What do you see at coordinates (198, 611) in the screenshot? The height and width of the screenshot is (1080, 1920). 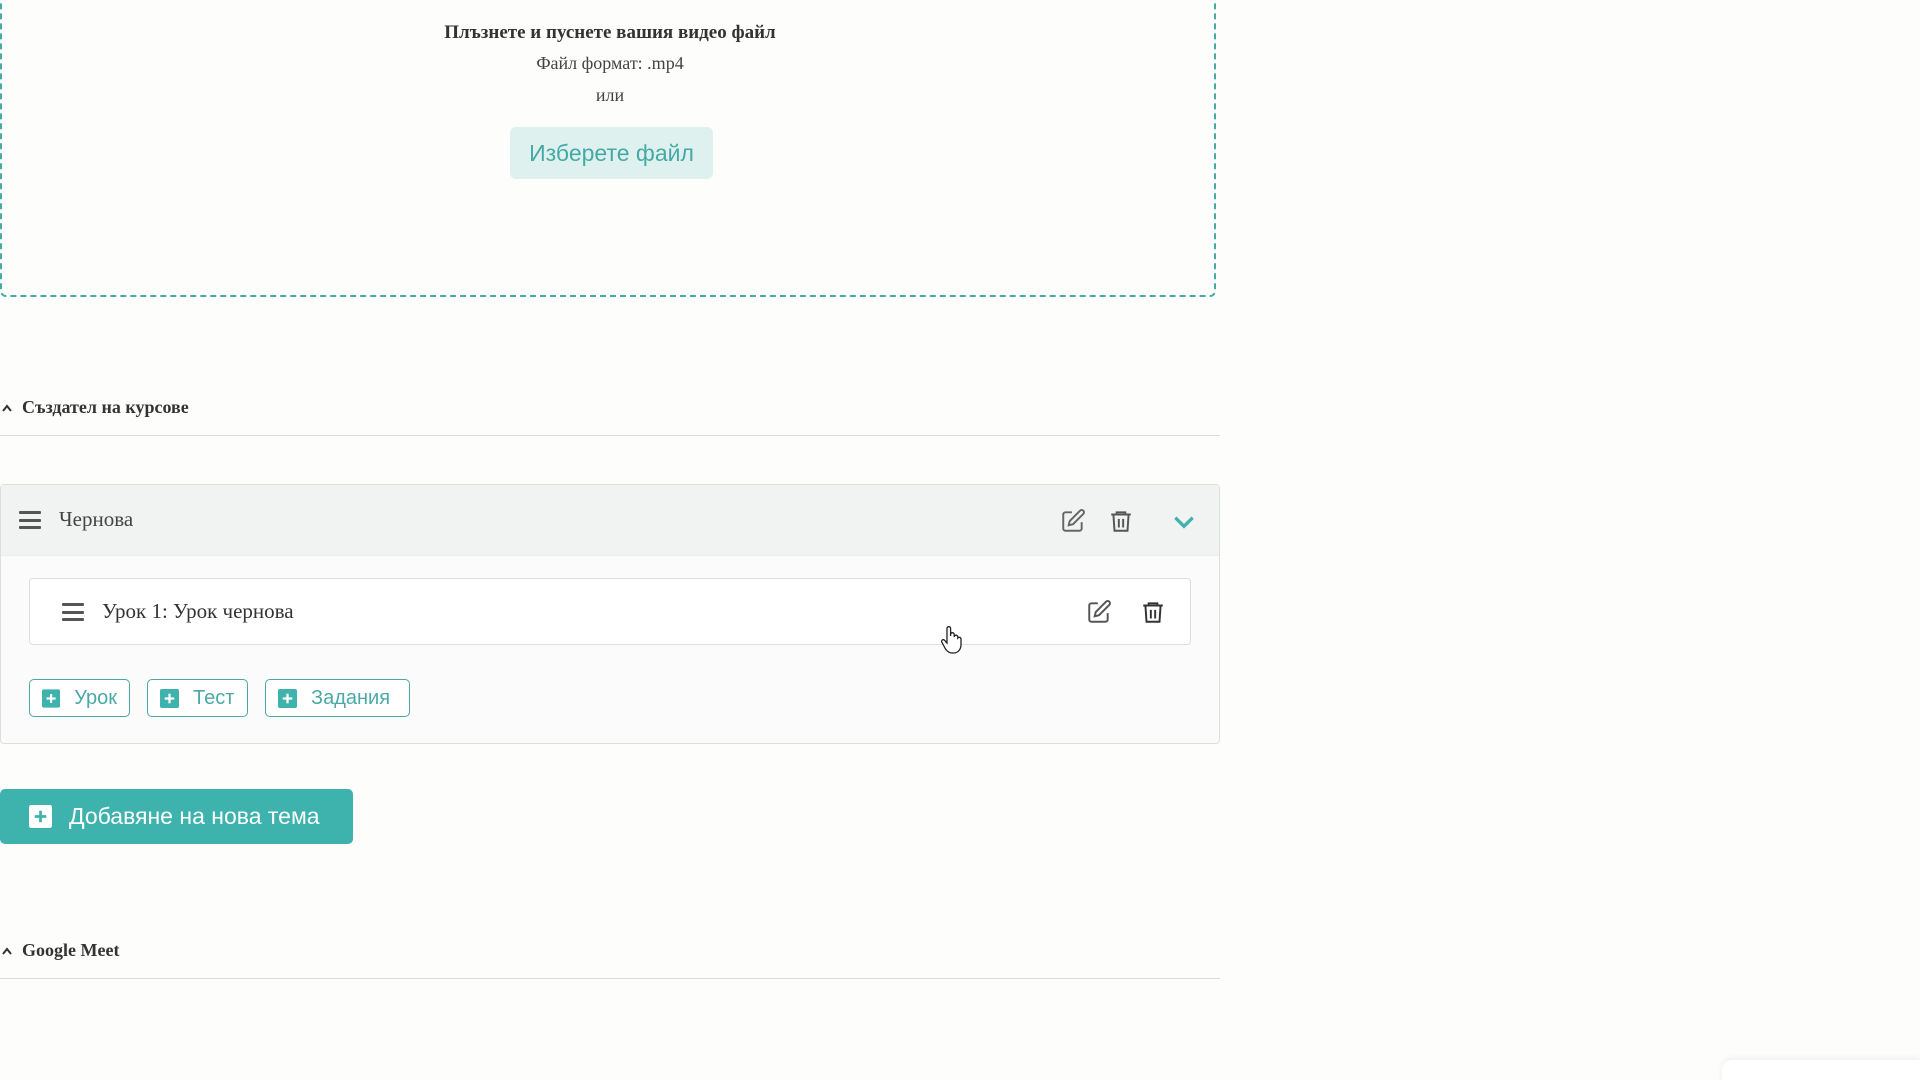 I see `lesson-title: Урок 1: Урок чернова` at bounding box center [198, 611].